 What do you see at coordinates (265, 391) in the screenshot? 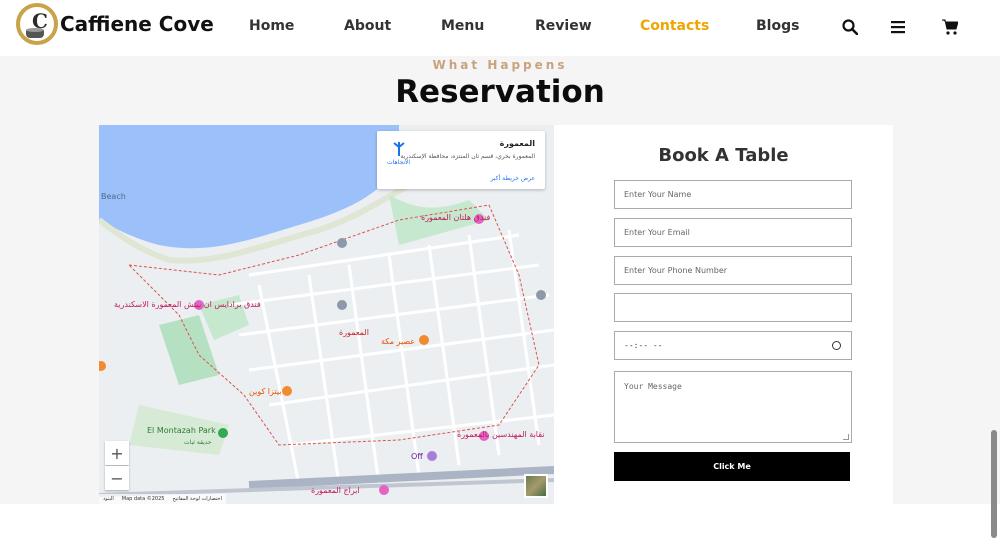
I see `map-label-pizza: بيتزا كوين` at bounding box center [265, 391].